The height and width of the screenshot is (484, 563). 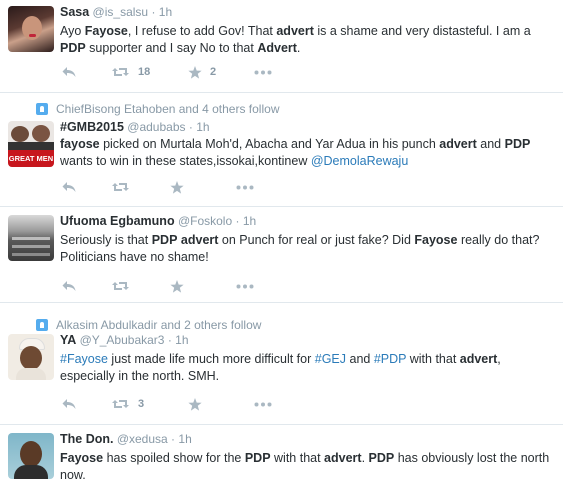 I want to click on social-context: ChiefBisong Etahoben and 4 others follow, so click(x=157, y=109).